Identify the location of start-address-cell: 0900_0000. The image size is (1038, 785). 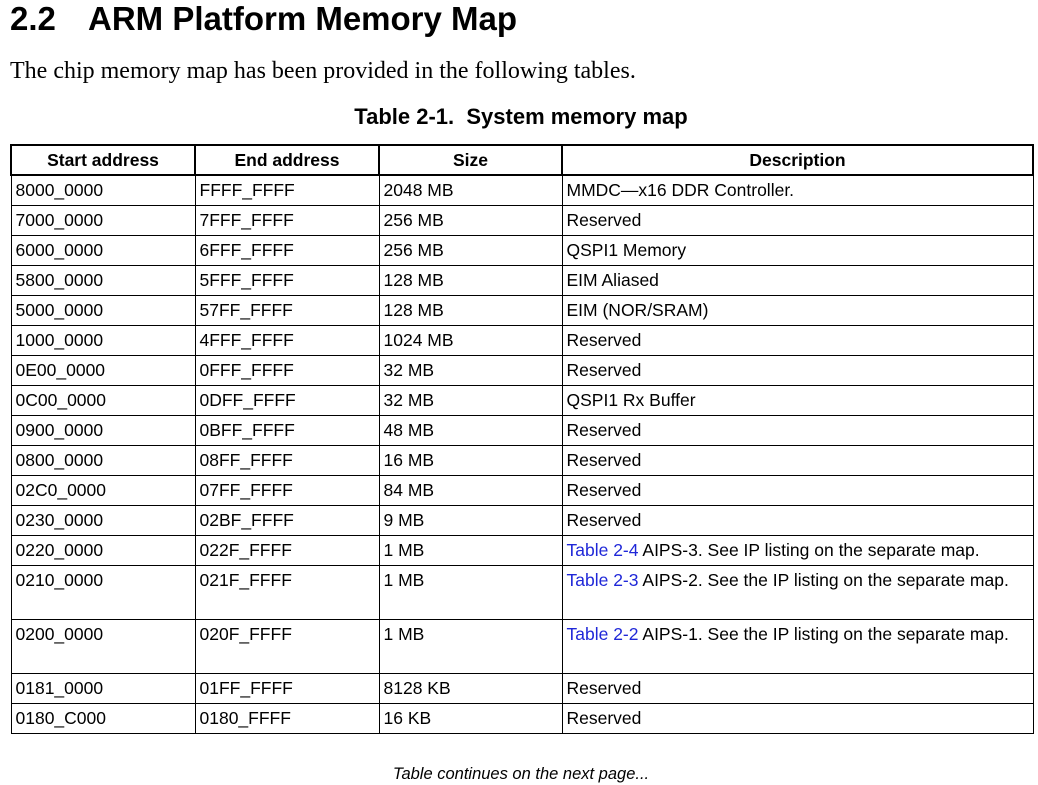
(103, 430).